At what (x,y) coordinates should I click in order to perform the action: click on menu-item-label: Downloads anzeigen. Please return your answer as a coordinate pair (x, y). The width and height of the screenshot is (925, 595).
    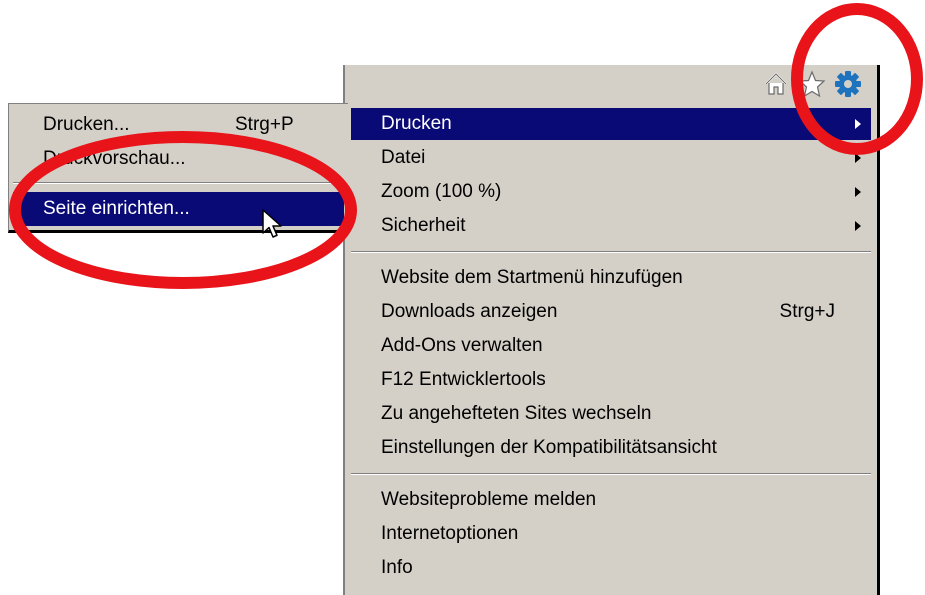
    Looking at the image, I should click on (469, 311).